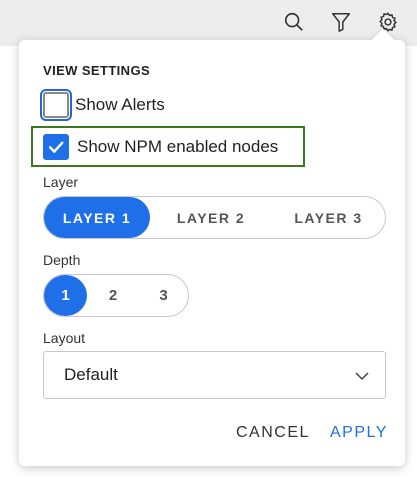 The image size is (417, 484). Describe the element at coordinates (362, 376) in the screenshot. I see `chevron-down-icon` at that location.